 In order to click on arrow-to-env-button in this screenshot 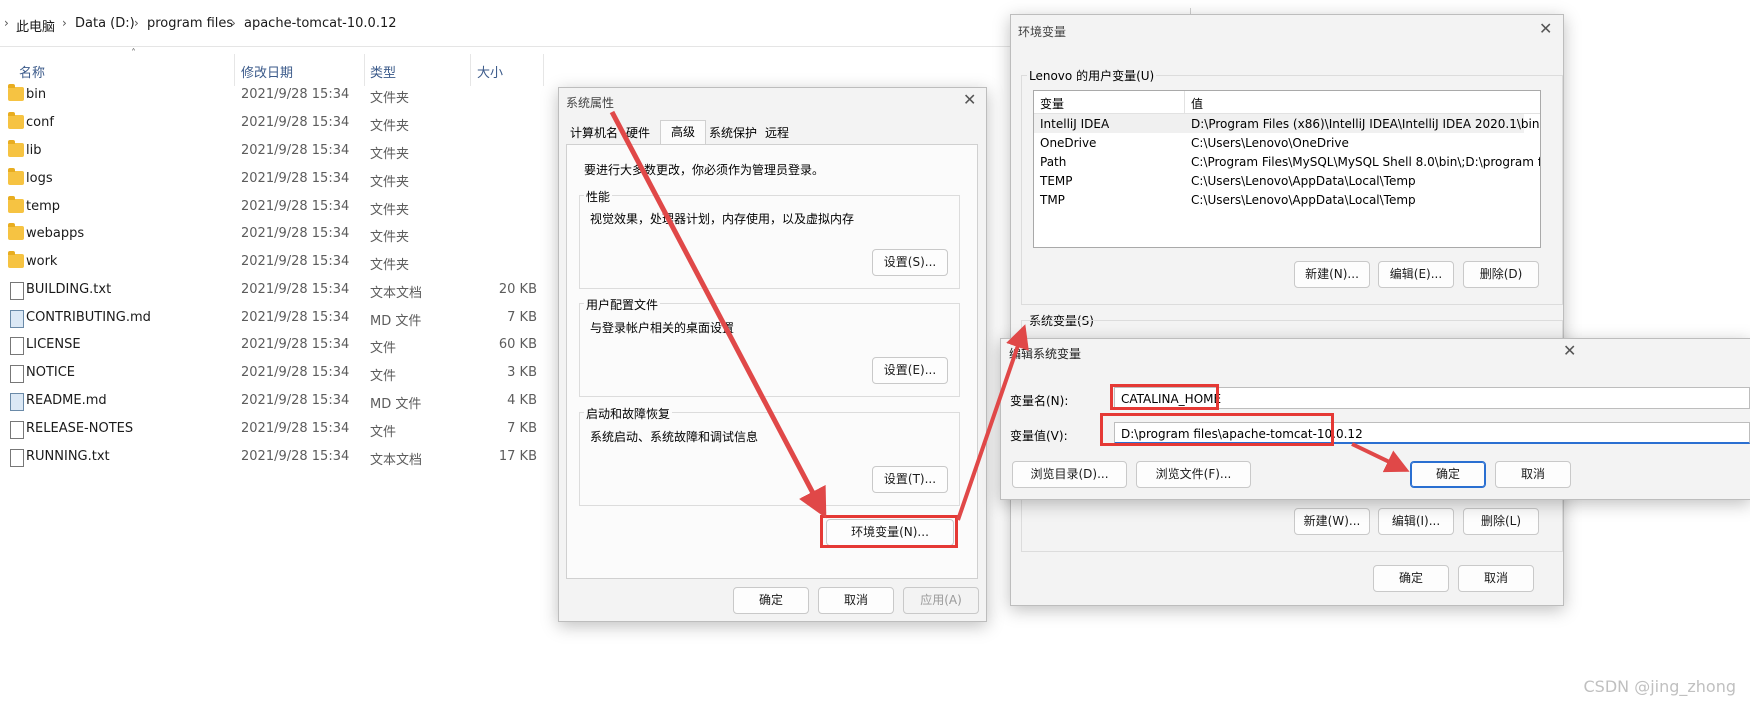, I will do `click(718, 314)`.